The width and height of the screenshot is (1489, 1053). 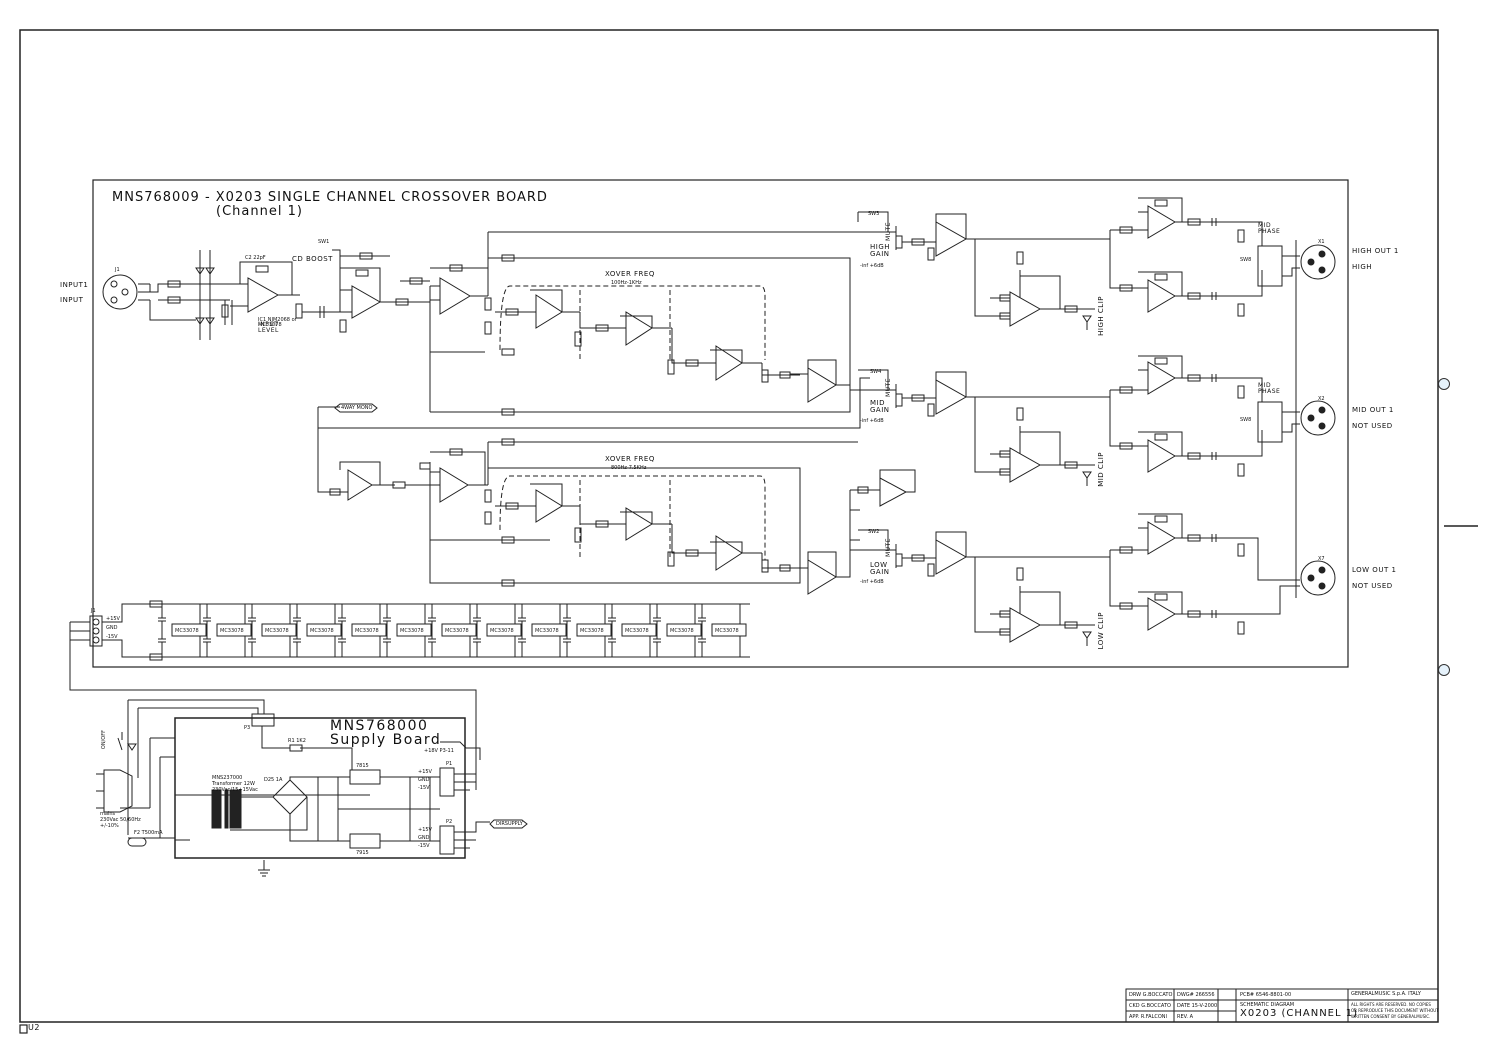 I want to click on mid-gain-range: -inf +6dB, so click(x=872, y=421).